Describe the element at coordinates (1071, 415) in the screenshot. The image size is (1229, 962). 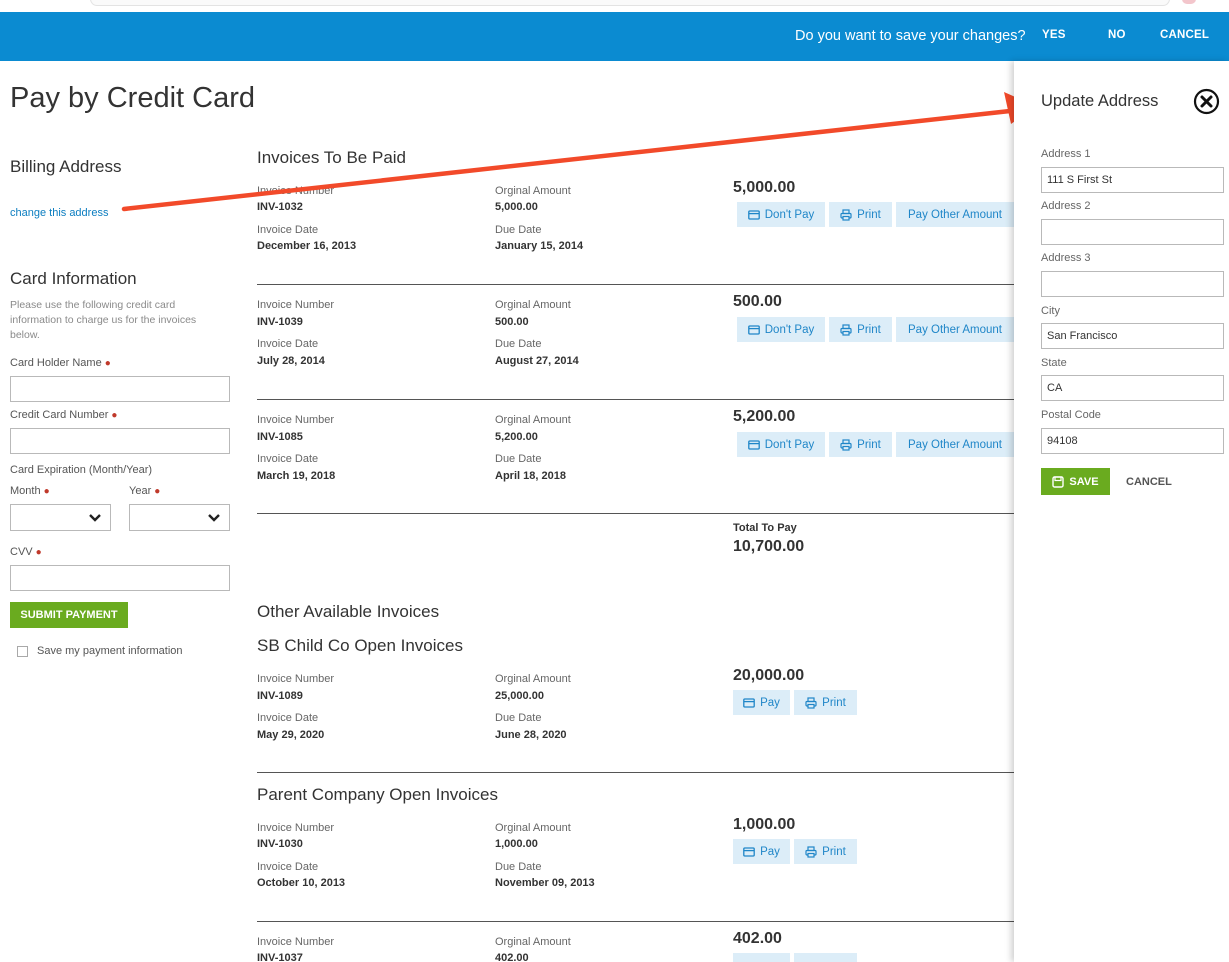
I see `postal-code-label: Postal Code` at that location.